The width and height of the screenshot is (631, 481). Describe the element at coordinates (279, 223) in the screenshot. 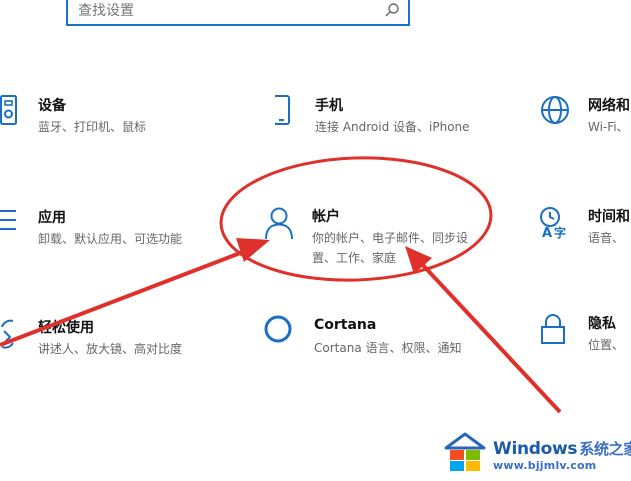

I see `person-account-icon` at that location.